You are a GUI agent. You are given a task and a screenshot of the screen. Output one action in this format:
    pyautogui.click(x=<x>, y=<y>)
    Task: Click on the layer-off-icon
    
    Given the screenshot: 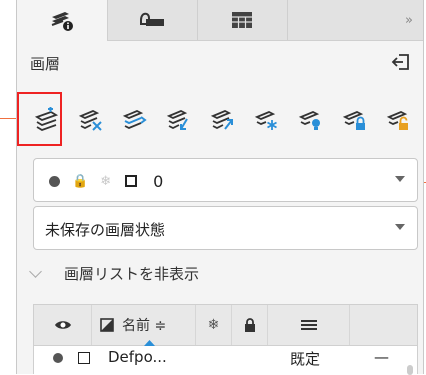 What is the action you would take?
    pyautogui.click(x=309, y=120)
    